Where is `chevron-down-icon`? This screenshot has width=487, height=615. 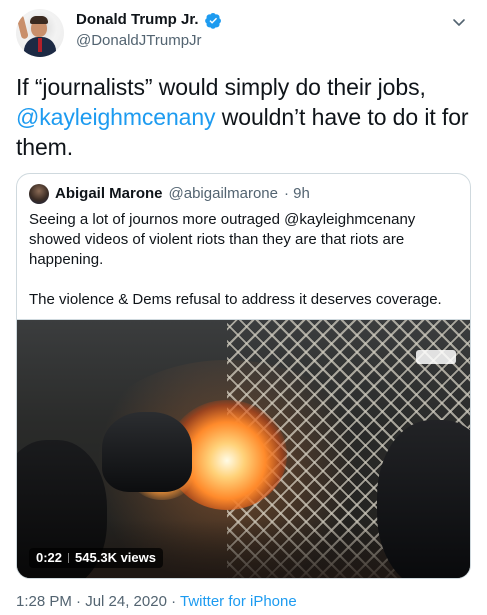
chevron-down-icon is located at coordinates (459, 22).